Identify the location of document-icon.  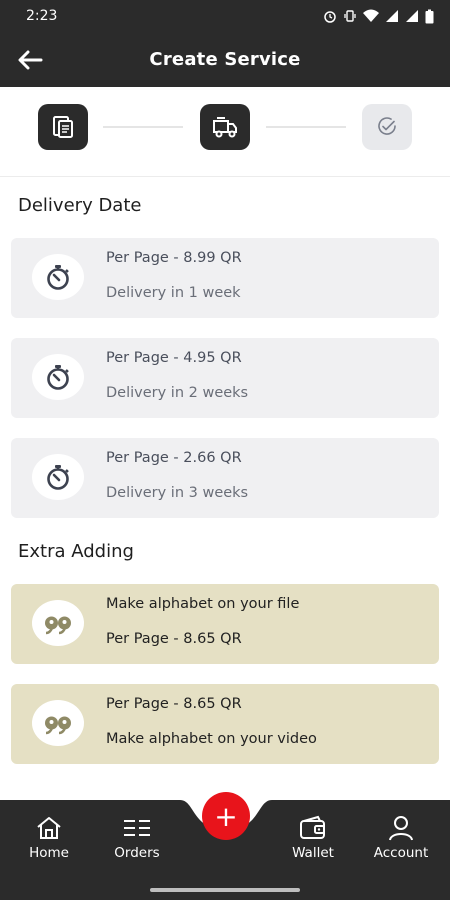
(63, 127).